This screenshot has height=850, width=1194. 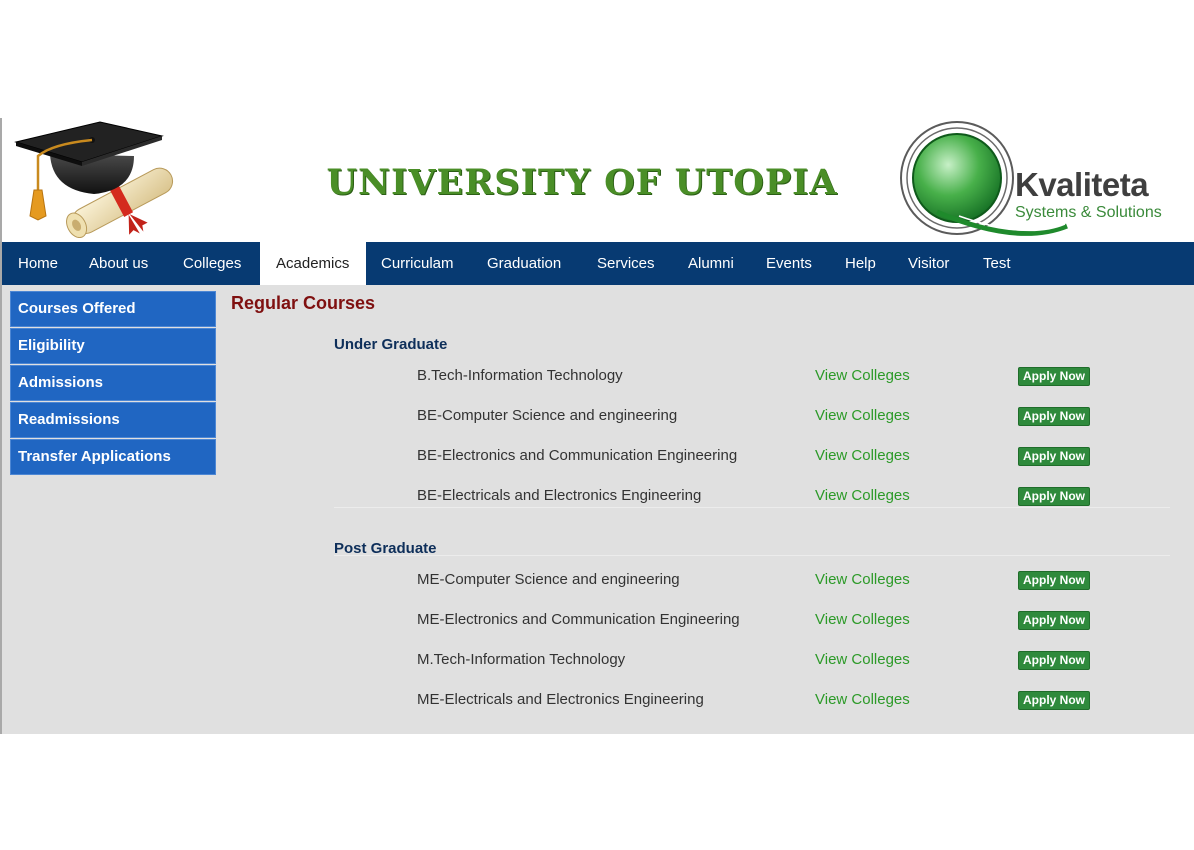 What do you see at coordinates (391, 344) in the screenshot?
I see `section-title-under-graduate: Under Graduate` at bounding box center [391, 344].